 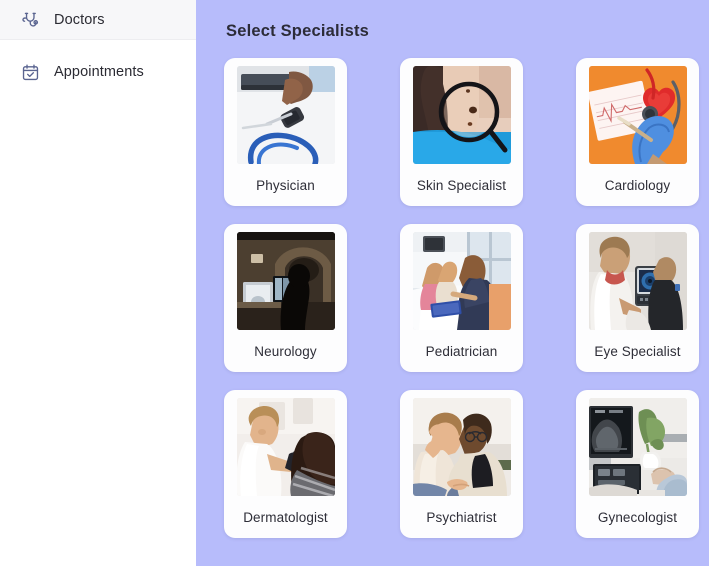 I want to click on sidebar-item-appointments: Appointments, so click(x=98, y=72).